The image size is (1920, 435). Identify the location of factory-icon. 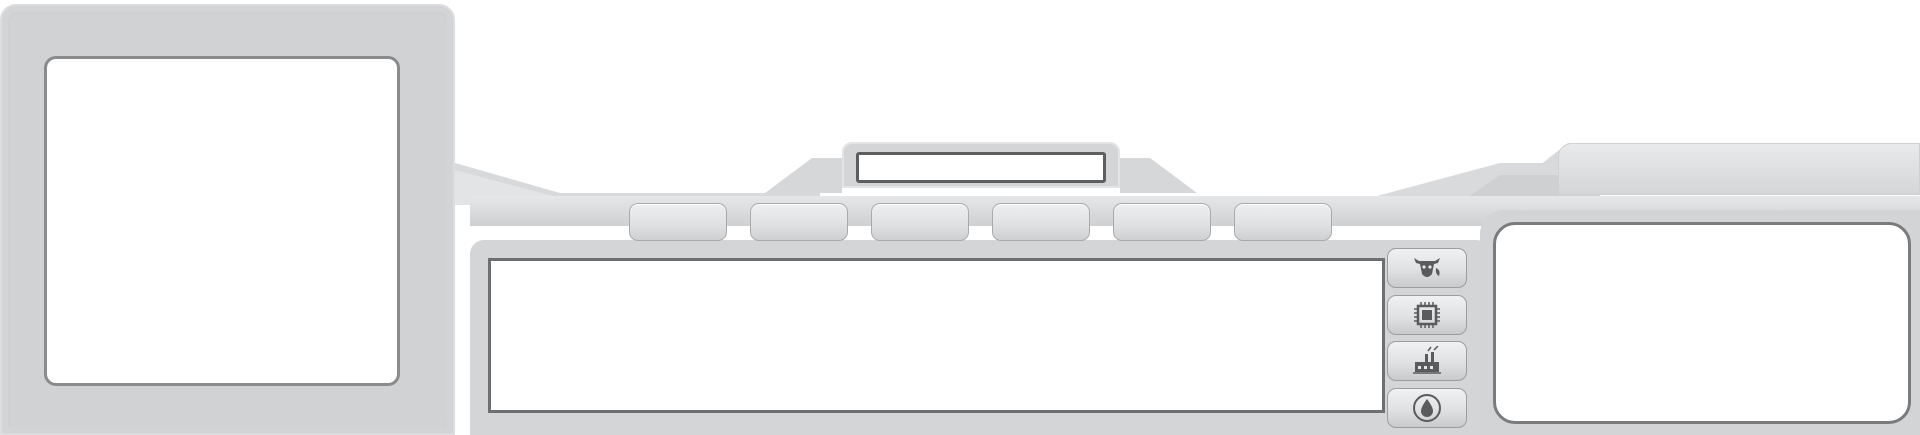
(1427, 360).